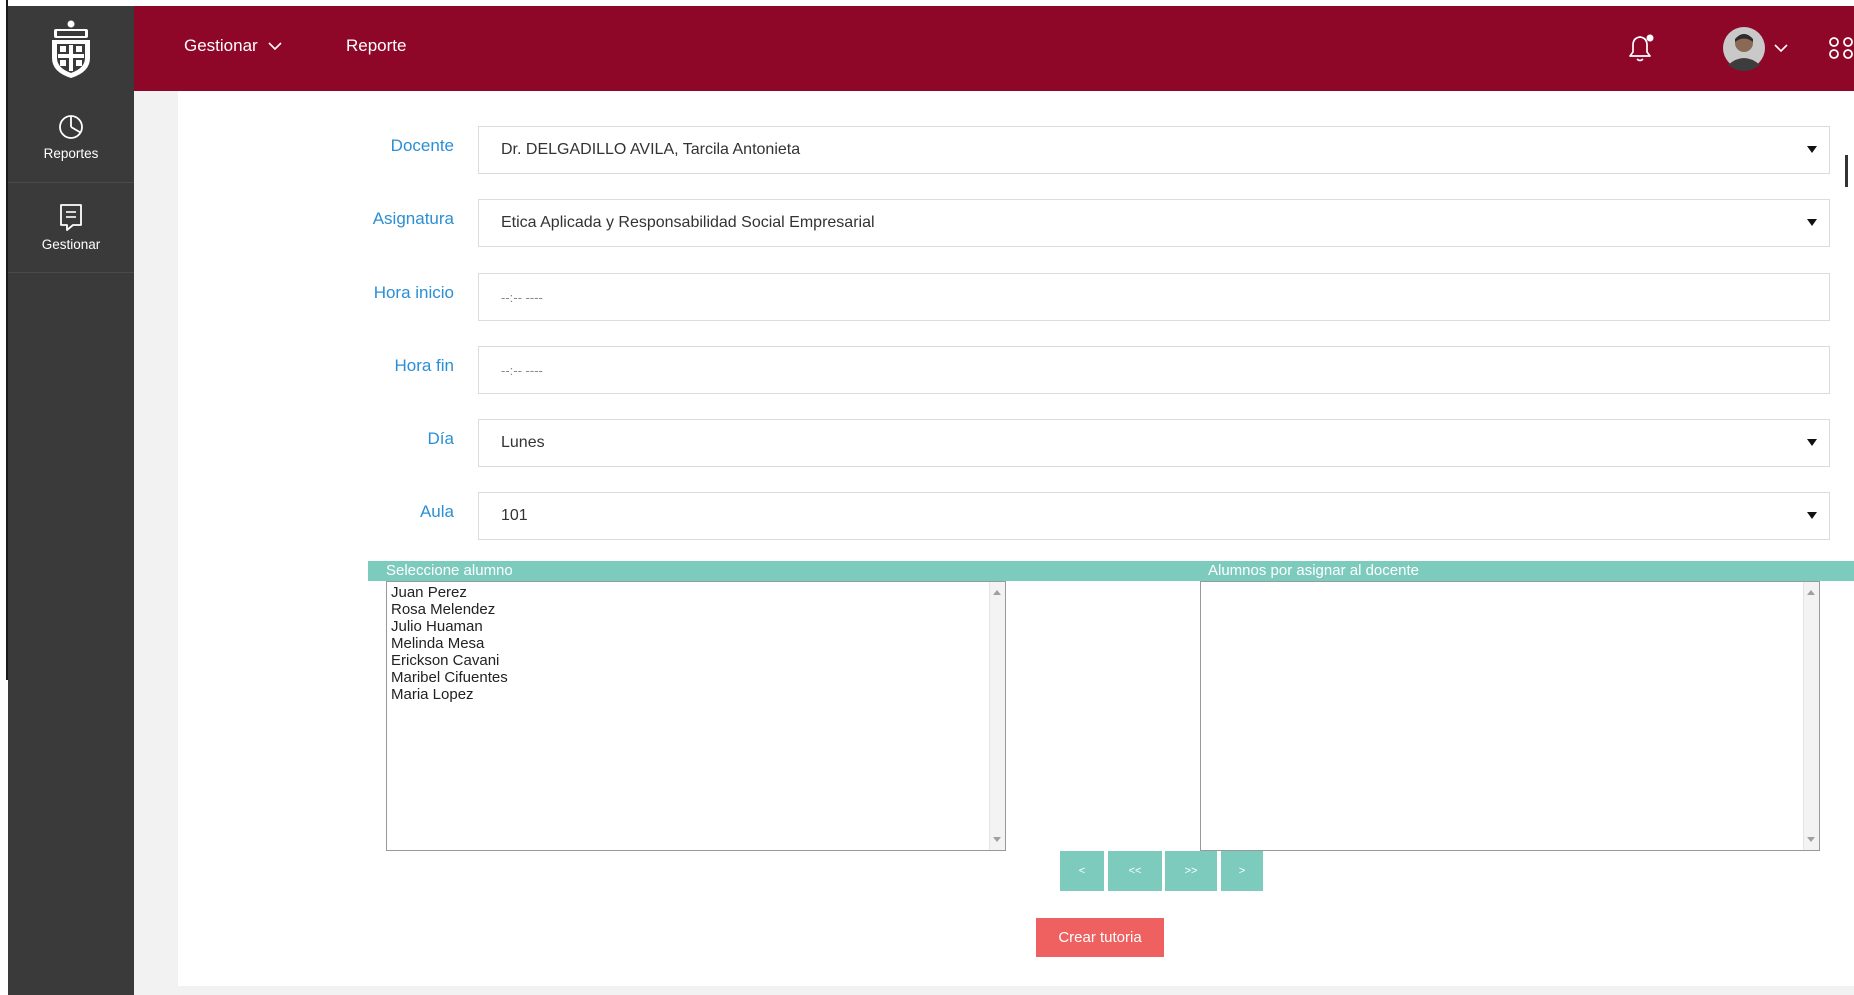  What do you see at coordinates (436, 511) in the screenshot?
I see `aula-label: Aula` at bounding box center [436, 511].